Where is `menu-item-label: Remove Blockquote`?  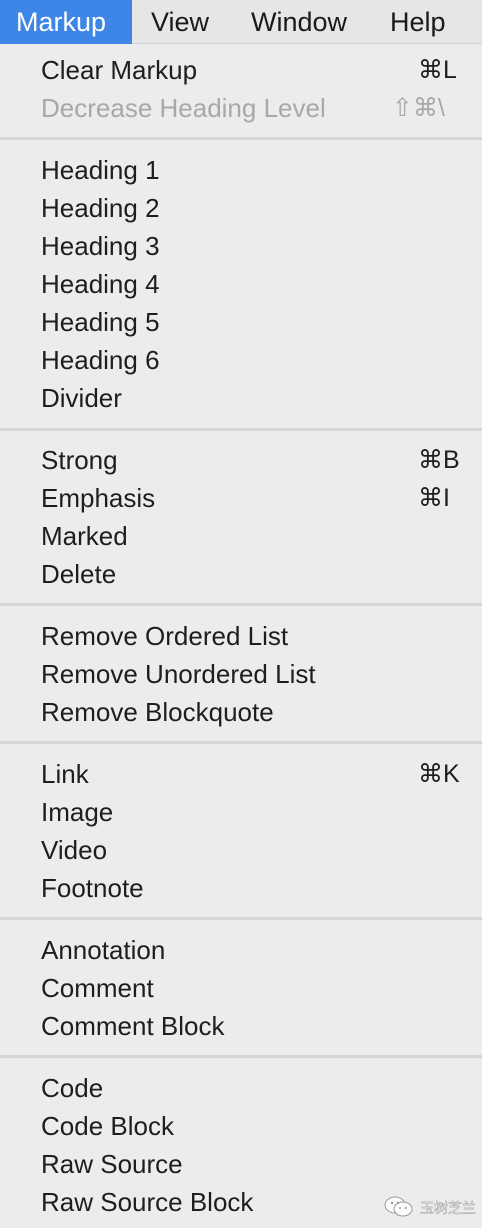 menu-item-label: Remove Blockquote is located at coordinates (157, 712).